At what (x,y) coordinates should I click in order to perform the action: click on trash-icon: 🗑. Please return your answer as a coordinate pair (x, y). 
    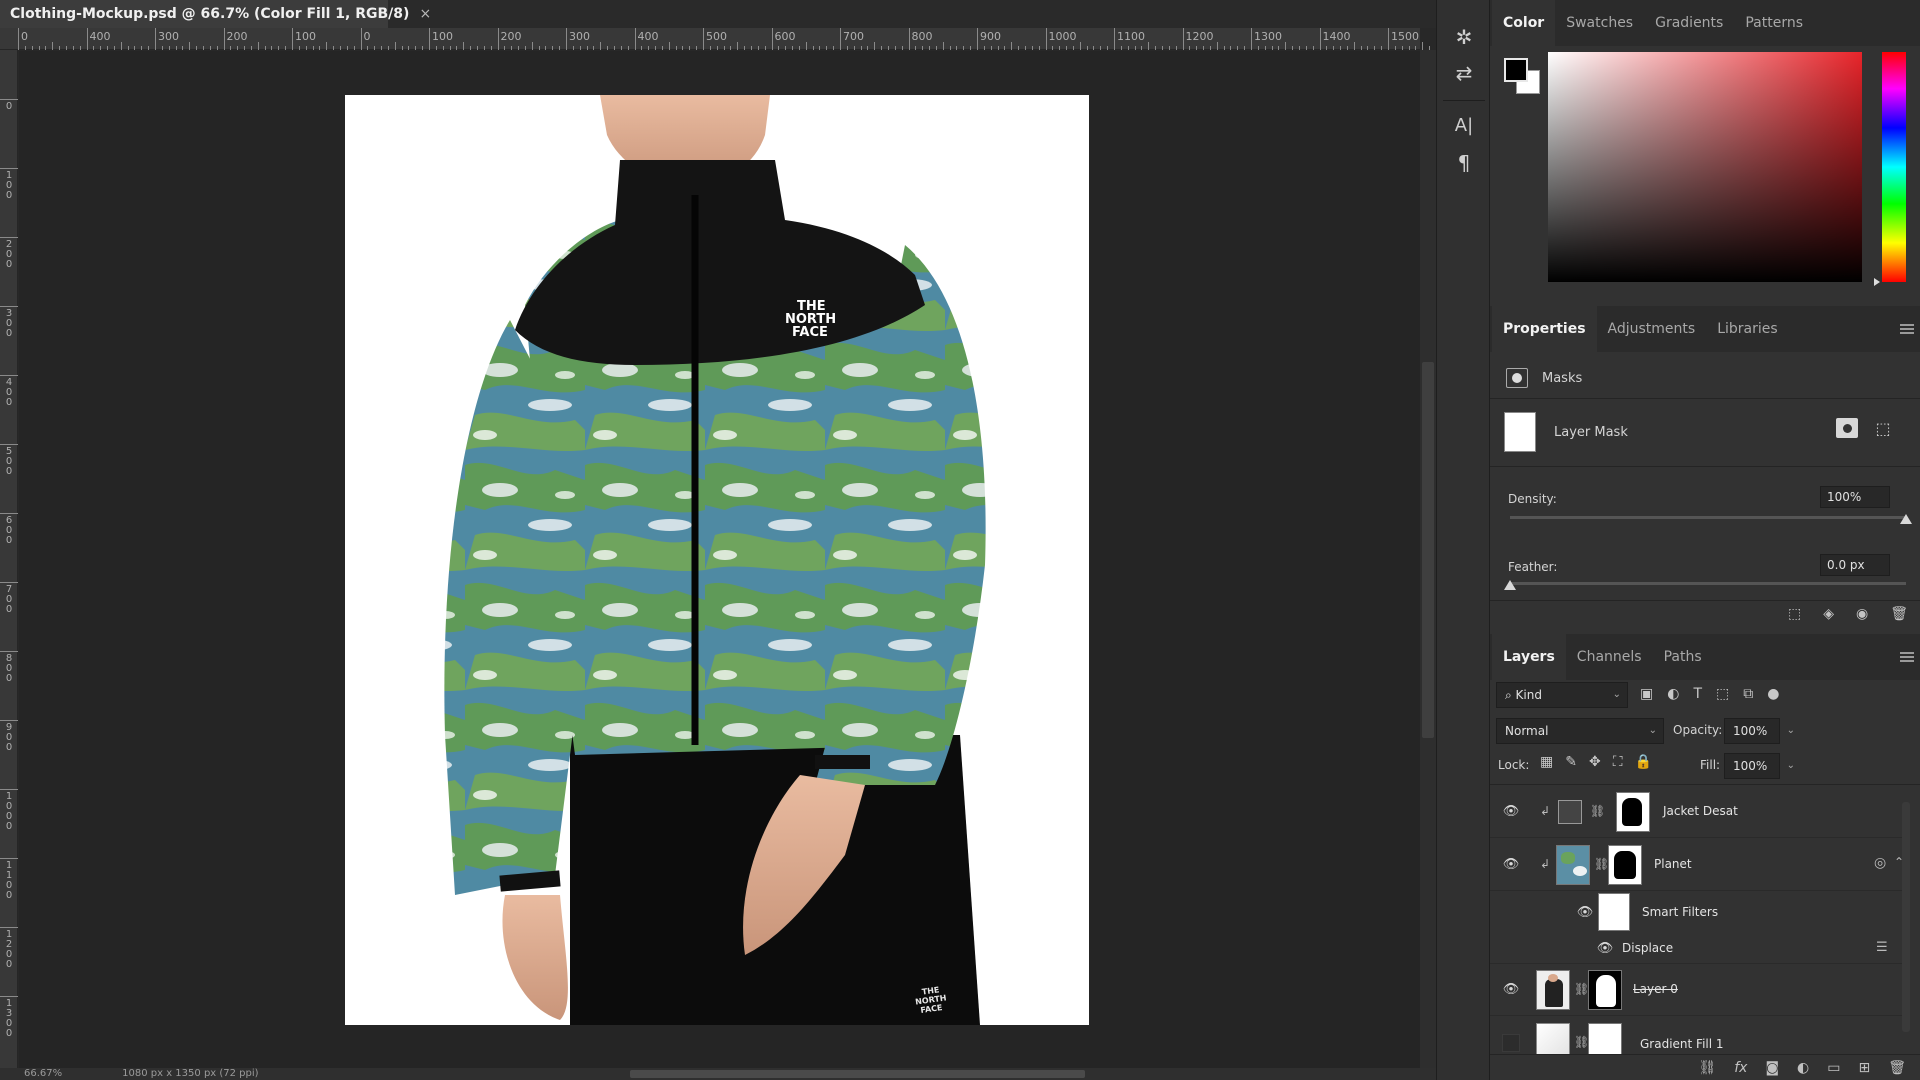
    Looking at the image, I should click on (1897, 1068).